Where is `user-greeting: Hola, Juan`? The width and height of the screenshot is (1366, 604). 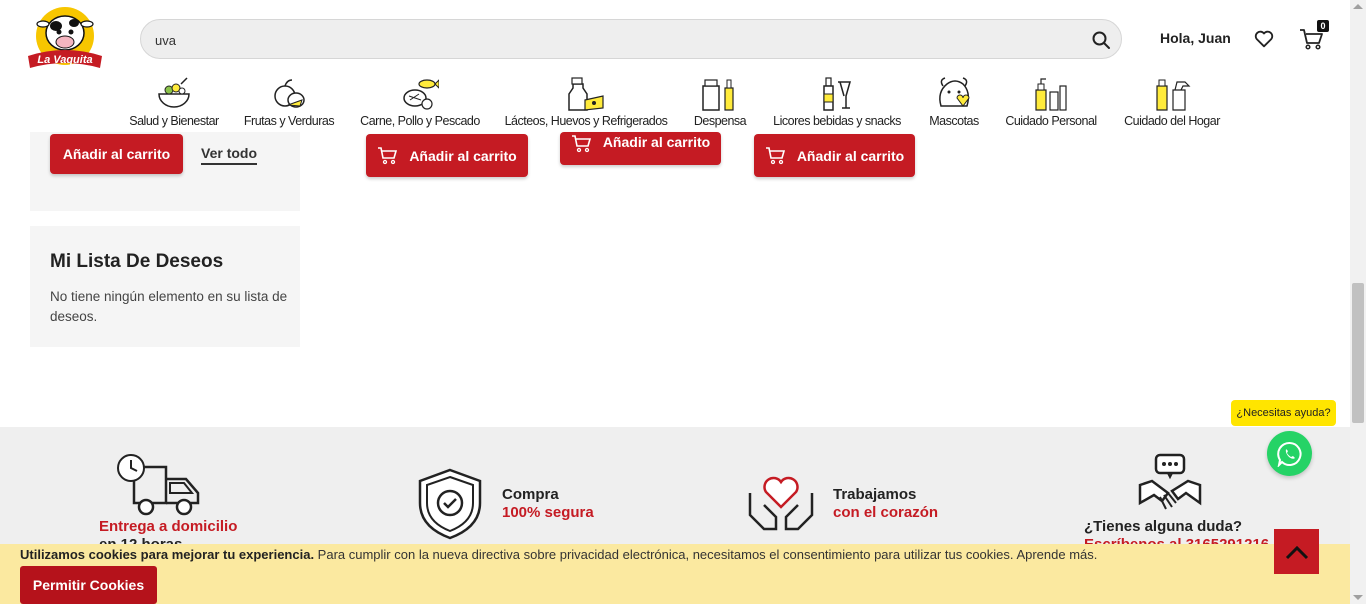
user-greeting: Hola, Juan is located at coordinates (1195, 38).